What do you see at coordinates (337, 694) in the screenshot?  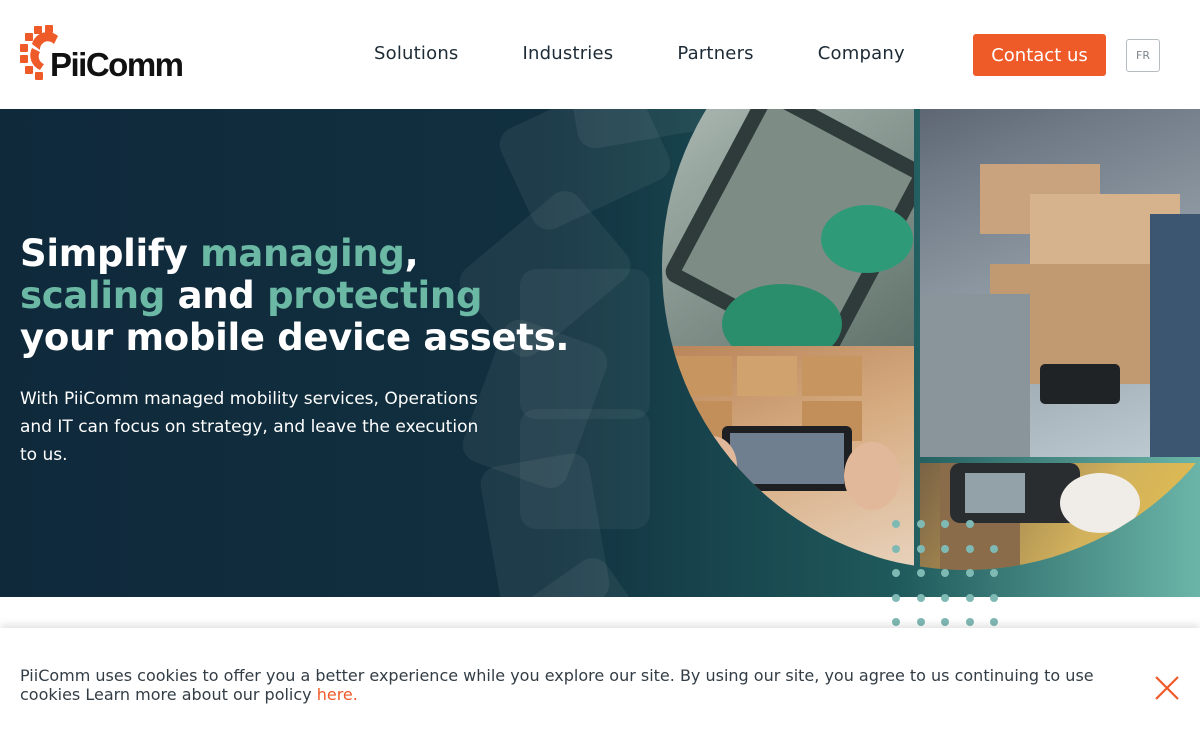 I see `cookie-policy-link: here.` at bounding box center [337, 694].